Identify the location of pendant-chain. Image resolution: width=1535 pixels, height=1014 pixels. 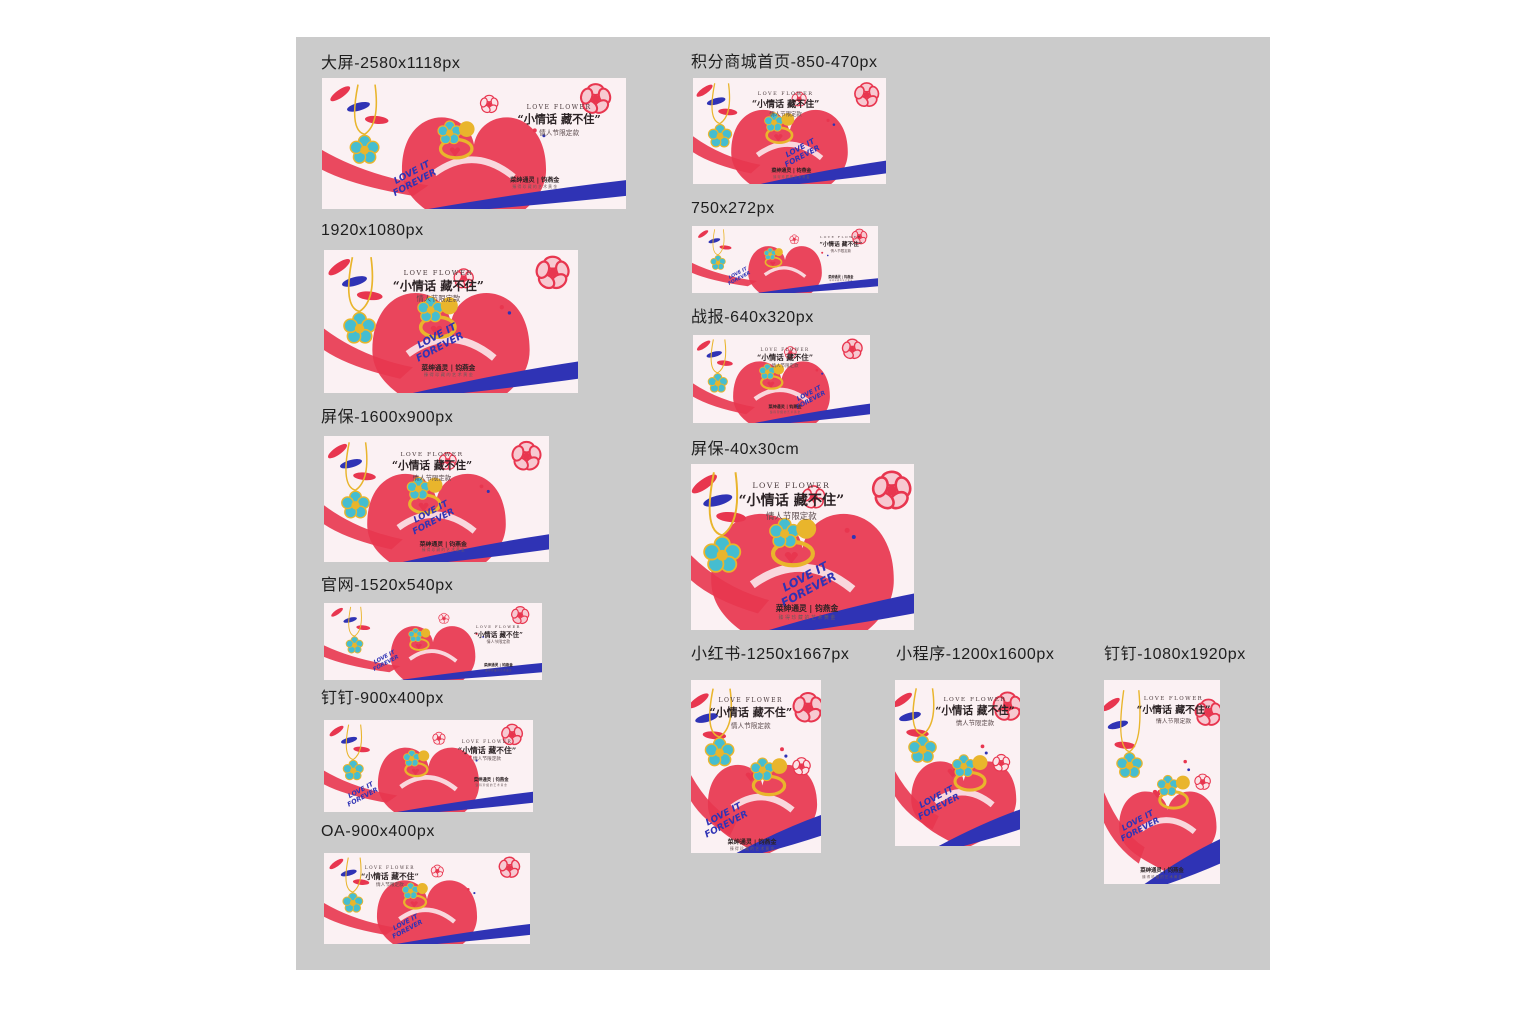
(923, 712).